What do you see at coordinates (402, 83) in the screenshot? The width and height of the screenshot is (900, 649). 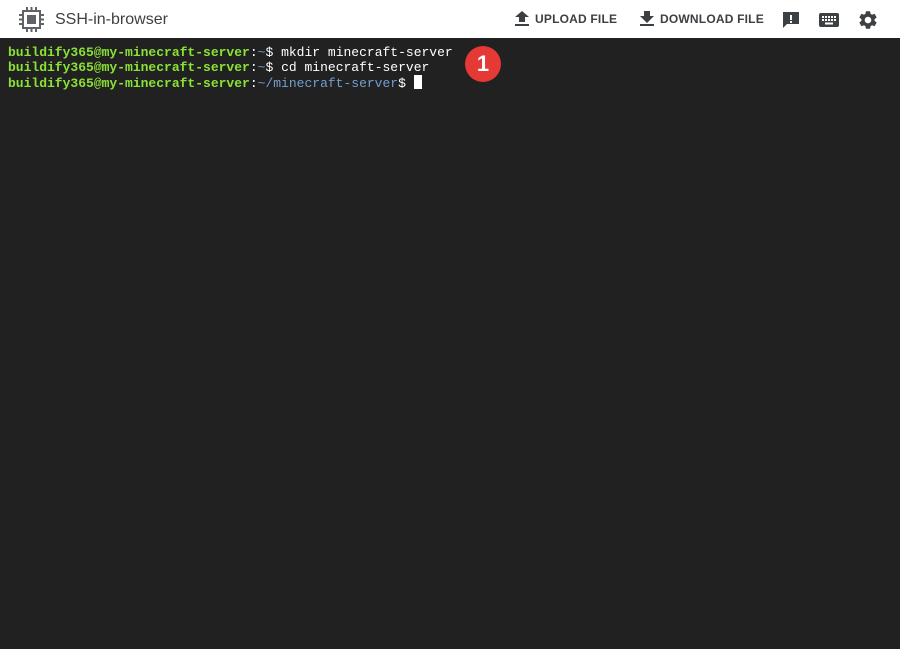 I see `prompt-dollar: $` at bounding box center [402, 83].